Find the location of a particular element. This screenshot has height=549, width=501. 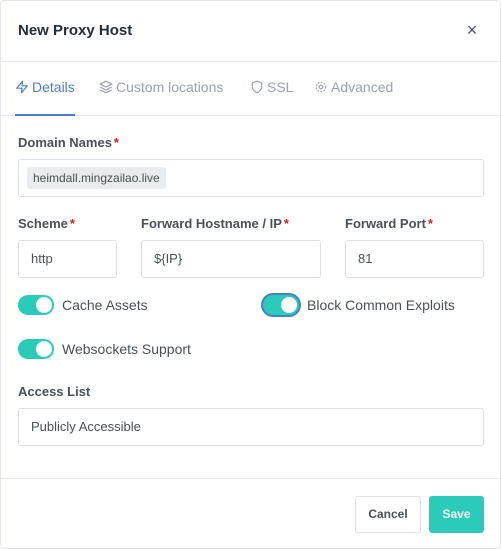

tab-details: Details is located at coordinates (45, 89).